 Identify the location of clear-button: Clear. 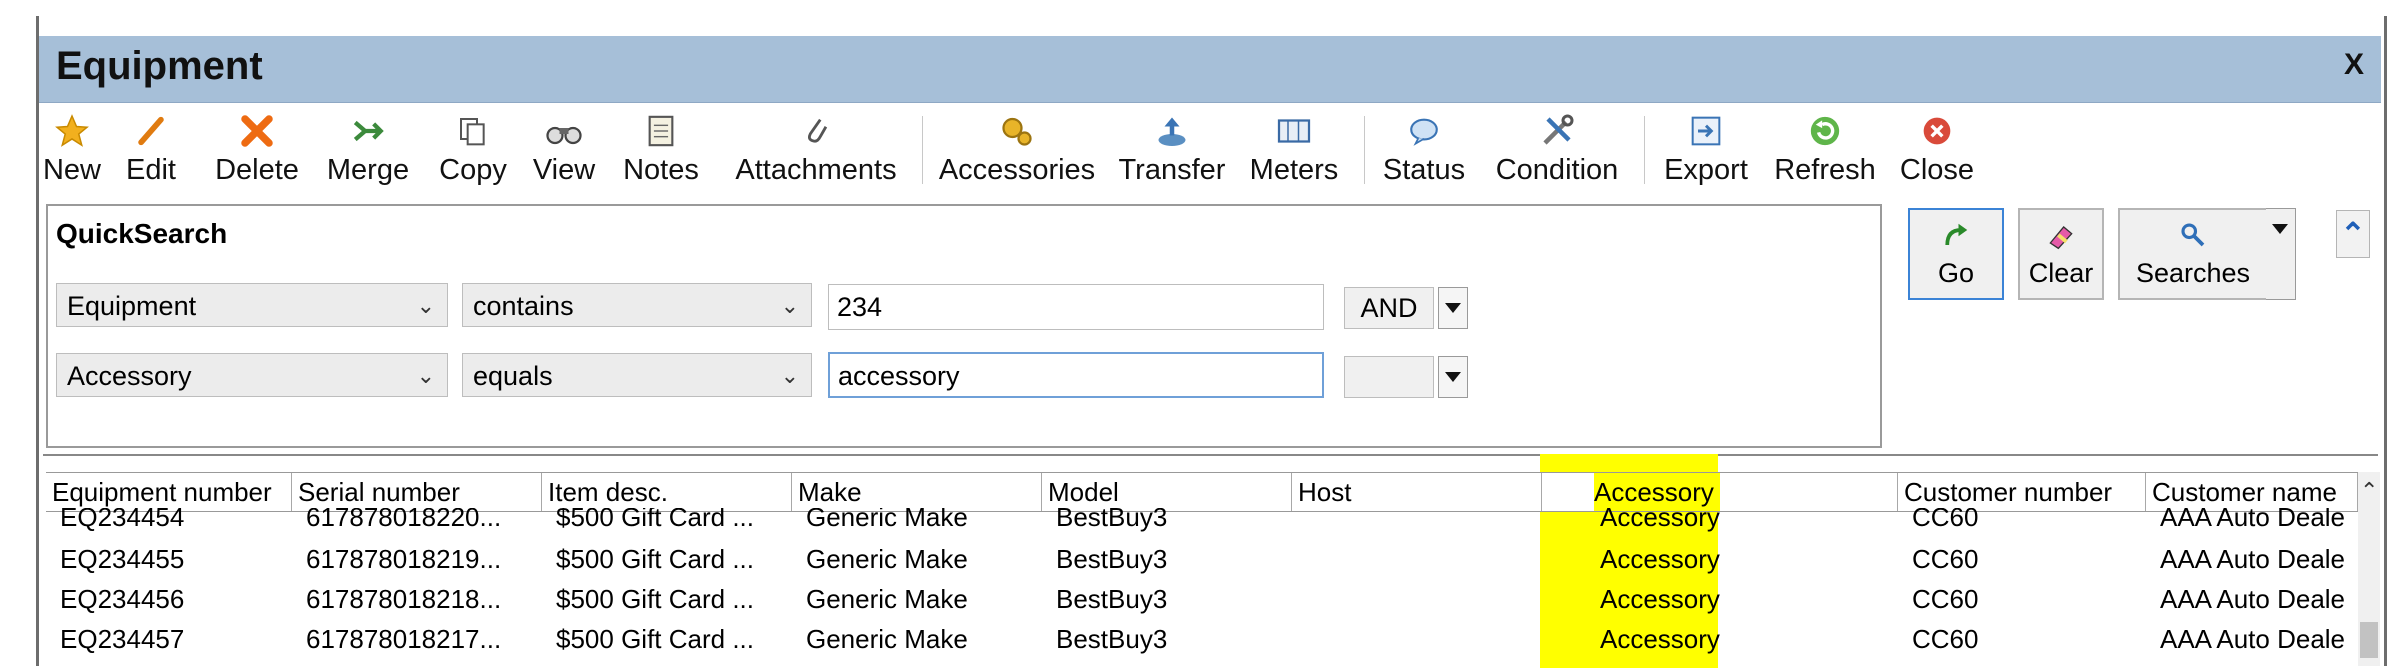
(2061, 254).